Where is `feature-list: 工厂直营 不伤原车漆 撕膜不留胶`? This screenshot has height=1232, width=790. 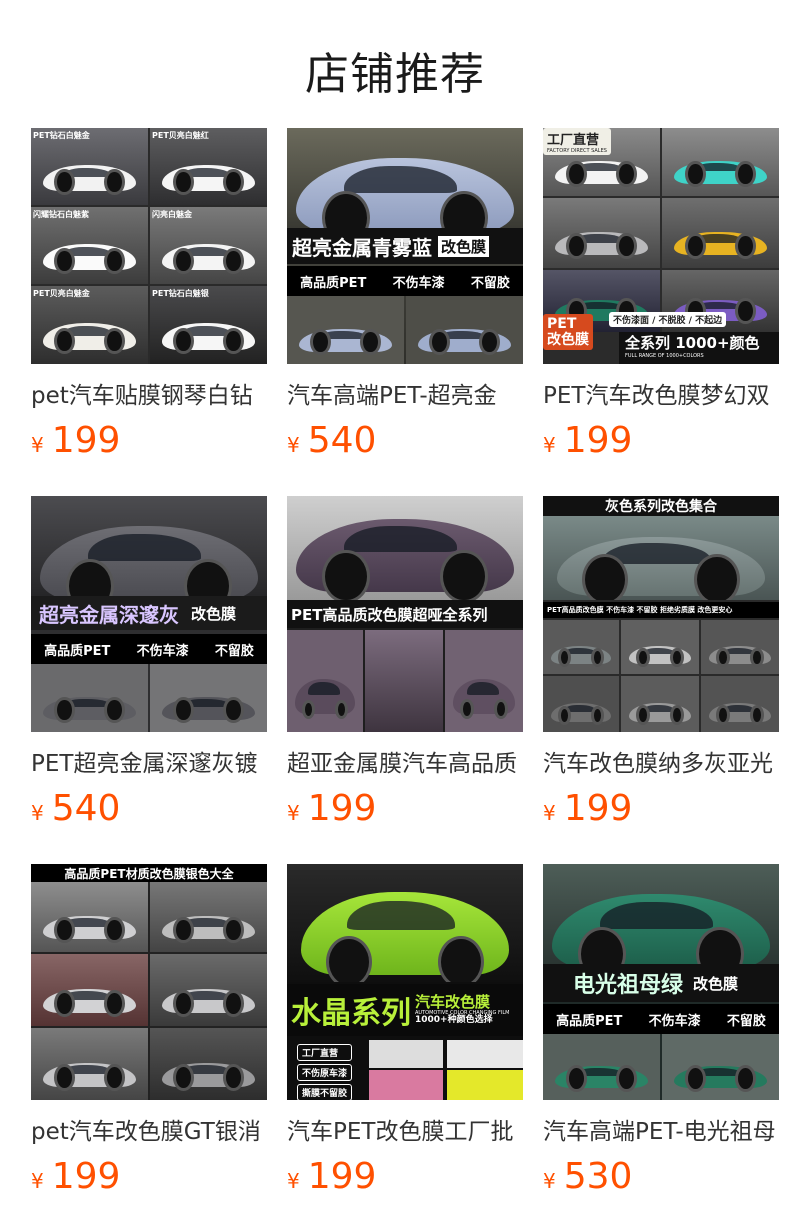 feature-list: 工厂直营 不伤原车漆 撕膜不留胶 is located at coordinates (325, 1072).